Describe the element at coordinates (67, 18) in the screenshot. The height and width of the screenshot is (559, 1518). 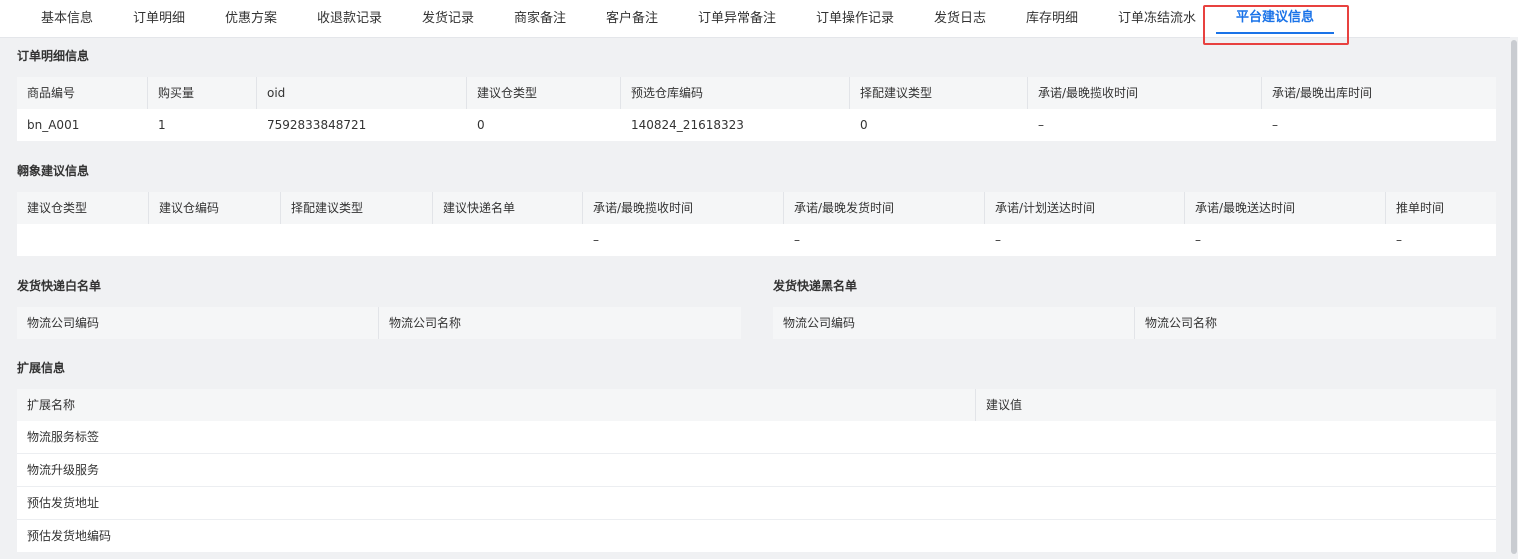
I see `tab-basic-info: 基本信息` at that location.